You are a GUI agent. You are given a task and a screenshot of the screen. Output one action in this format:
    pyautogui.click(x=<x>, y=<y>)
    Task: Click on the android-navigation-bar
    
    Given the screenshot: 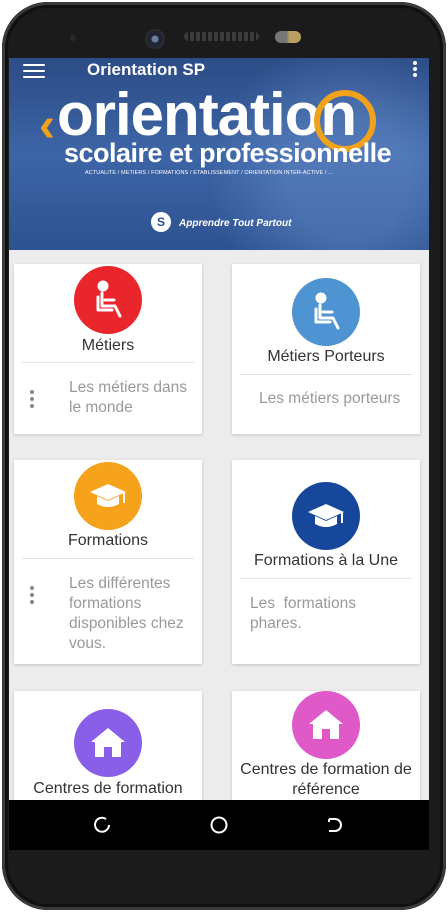 What is the action you would take?
    pyautogui.click(x=219, y=825)
    